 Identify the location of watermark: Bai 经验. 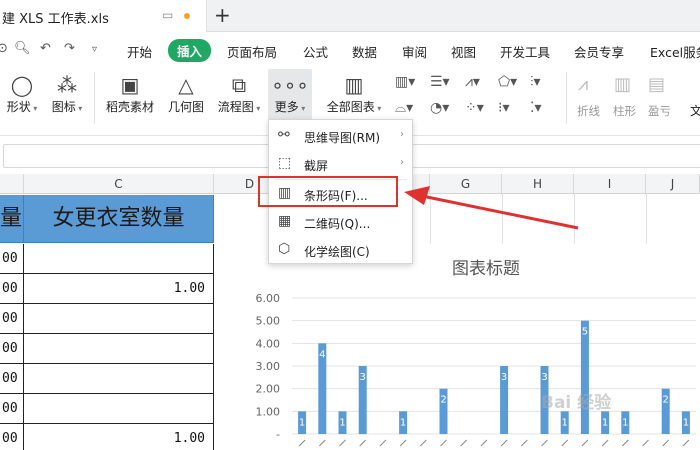
(576, 403).